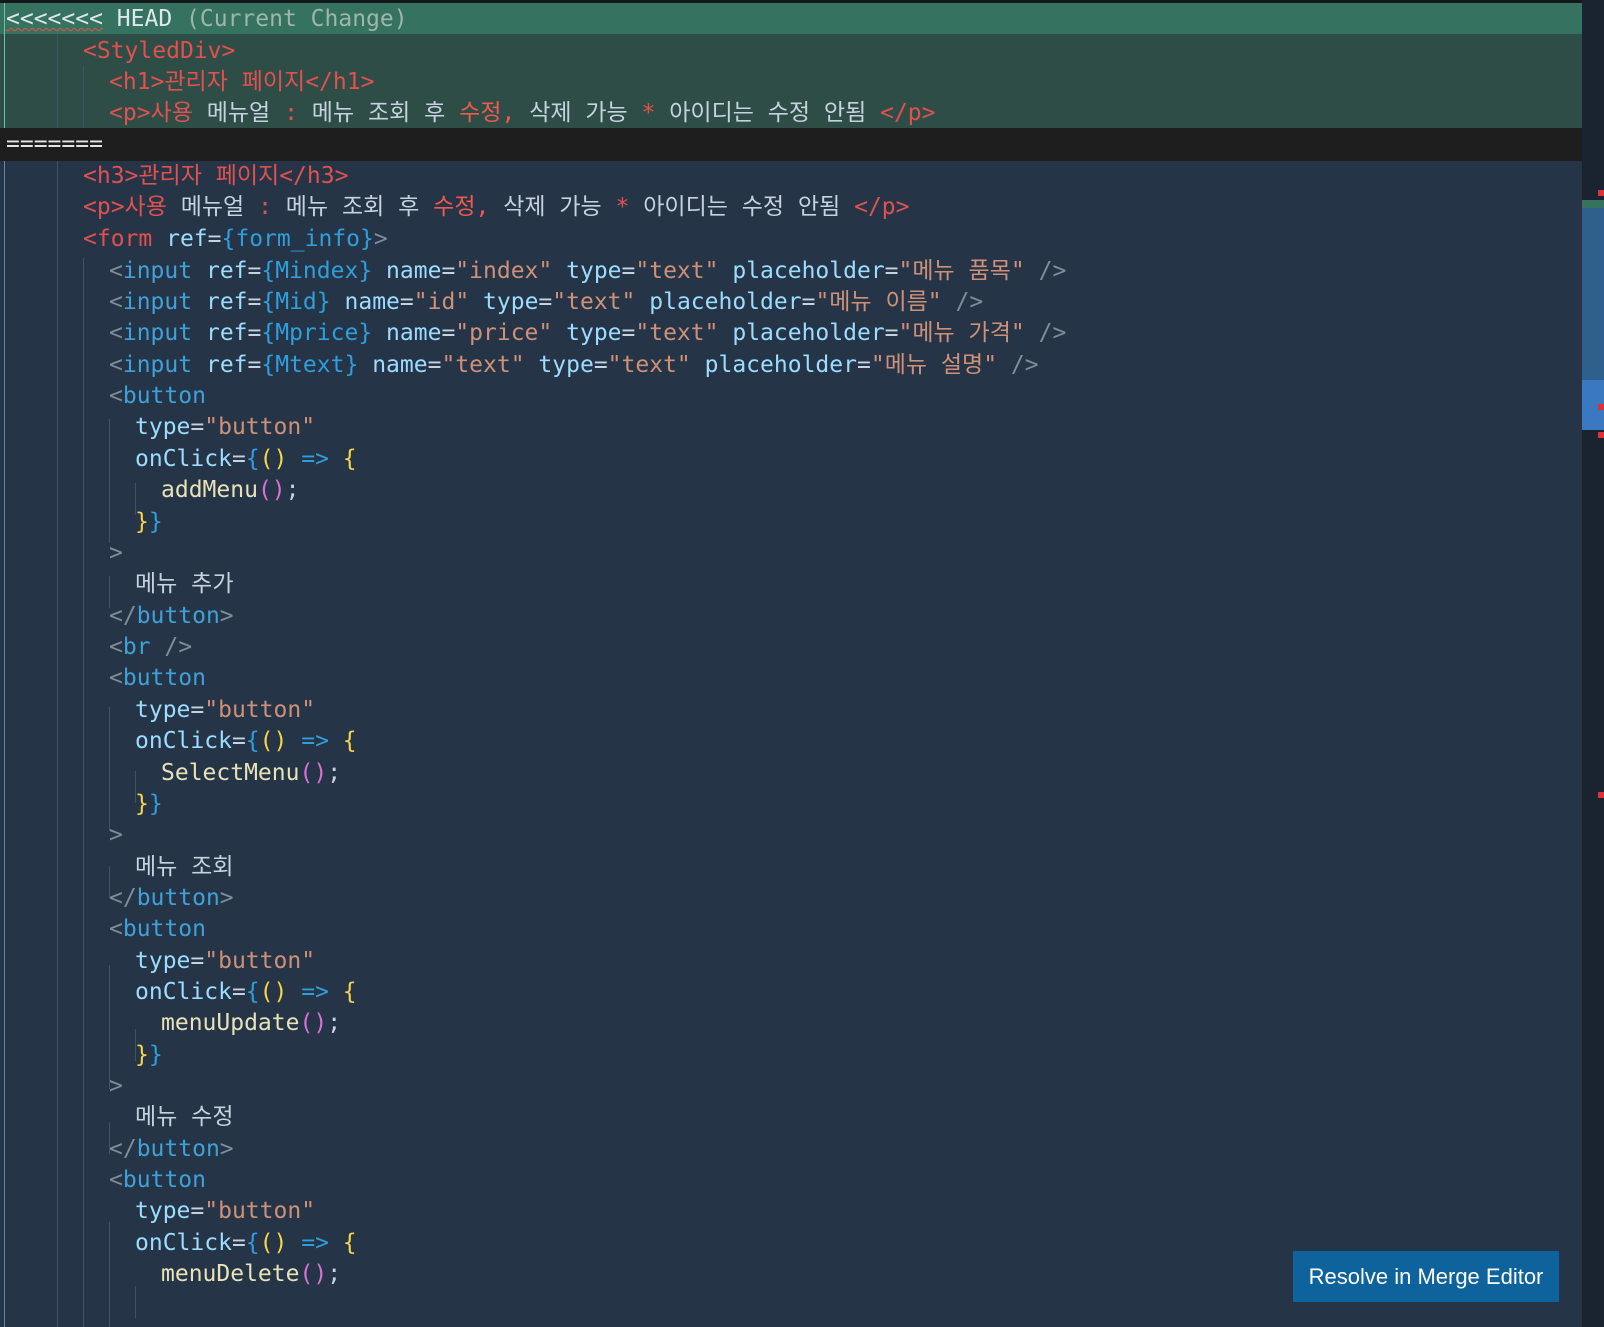 The image size is (1604, 1327). What do you see at coordinates (1593, 204) in the screenshot?
I see `overview-current-change-marker` at bounding box center [1593, 204].